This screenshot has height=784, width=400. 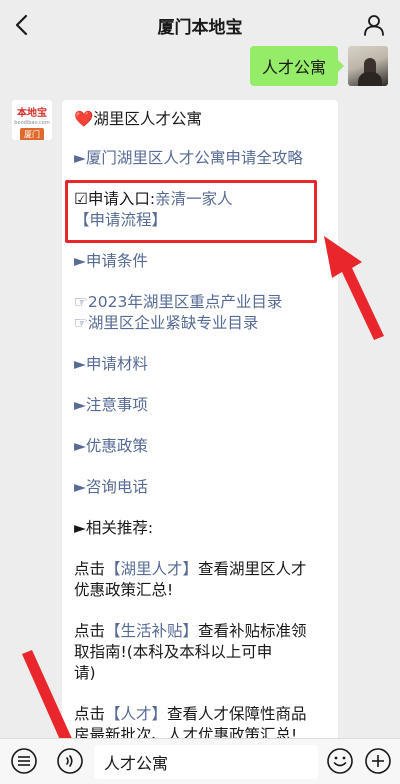 What do you see at coordinates (84, 119) in the screenshot?
I see `heart-icon: ❤️` at bounding box center [84, 119].